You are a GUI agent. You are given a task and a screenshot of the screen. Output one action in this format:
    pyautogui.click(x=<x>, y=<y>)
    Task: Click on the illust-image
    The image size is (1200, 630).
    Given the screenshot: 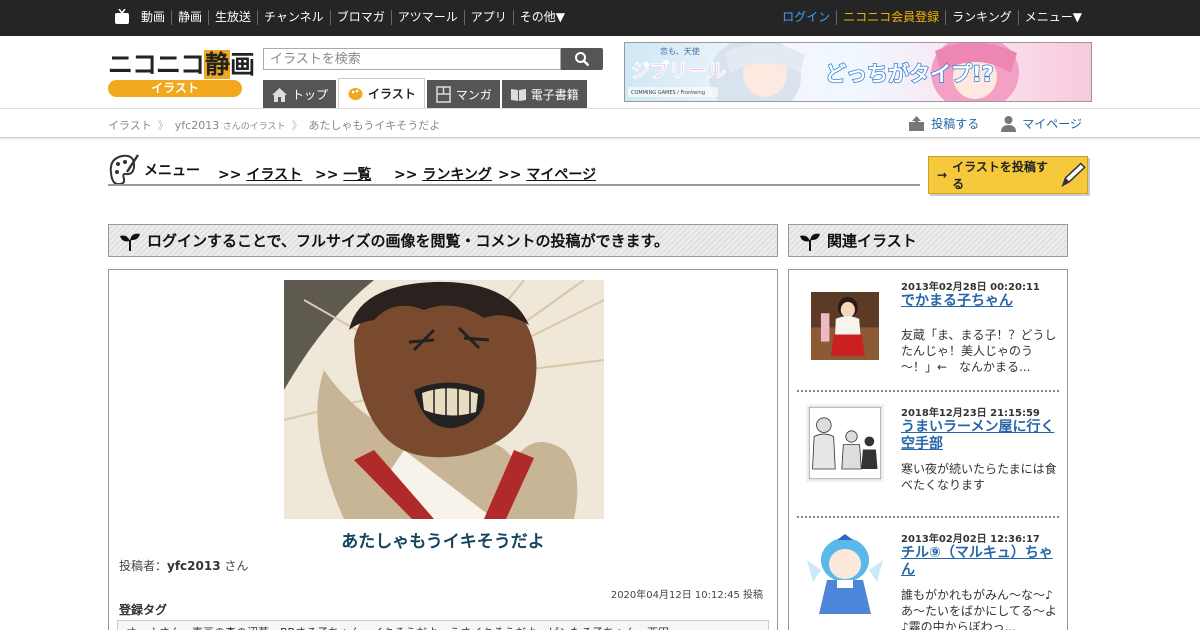 What is the action you would take?
    pyautogui.click(x=444, y=399)
    